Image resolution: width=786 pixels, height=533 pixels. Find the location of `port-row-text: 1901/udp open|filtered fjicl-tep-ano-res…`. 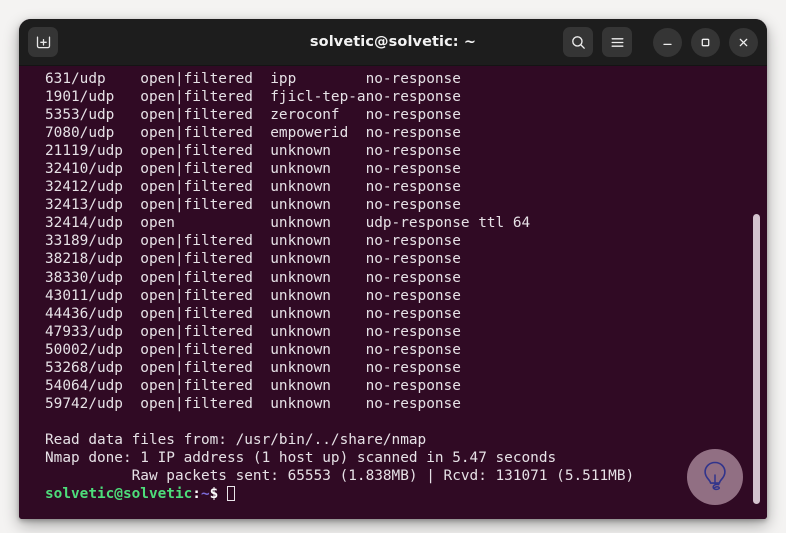

port-row-text: 1901/udp open|filtered fjicl-tep-ano-res… is located at coordinates (253, 97).